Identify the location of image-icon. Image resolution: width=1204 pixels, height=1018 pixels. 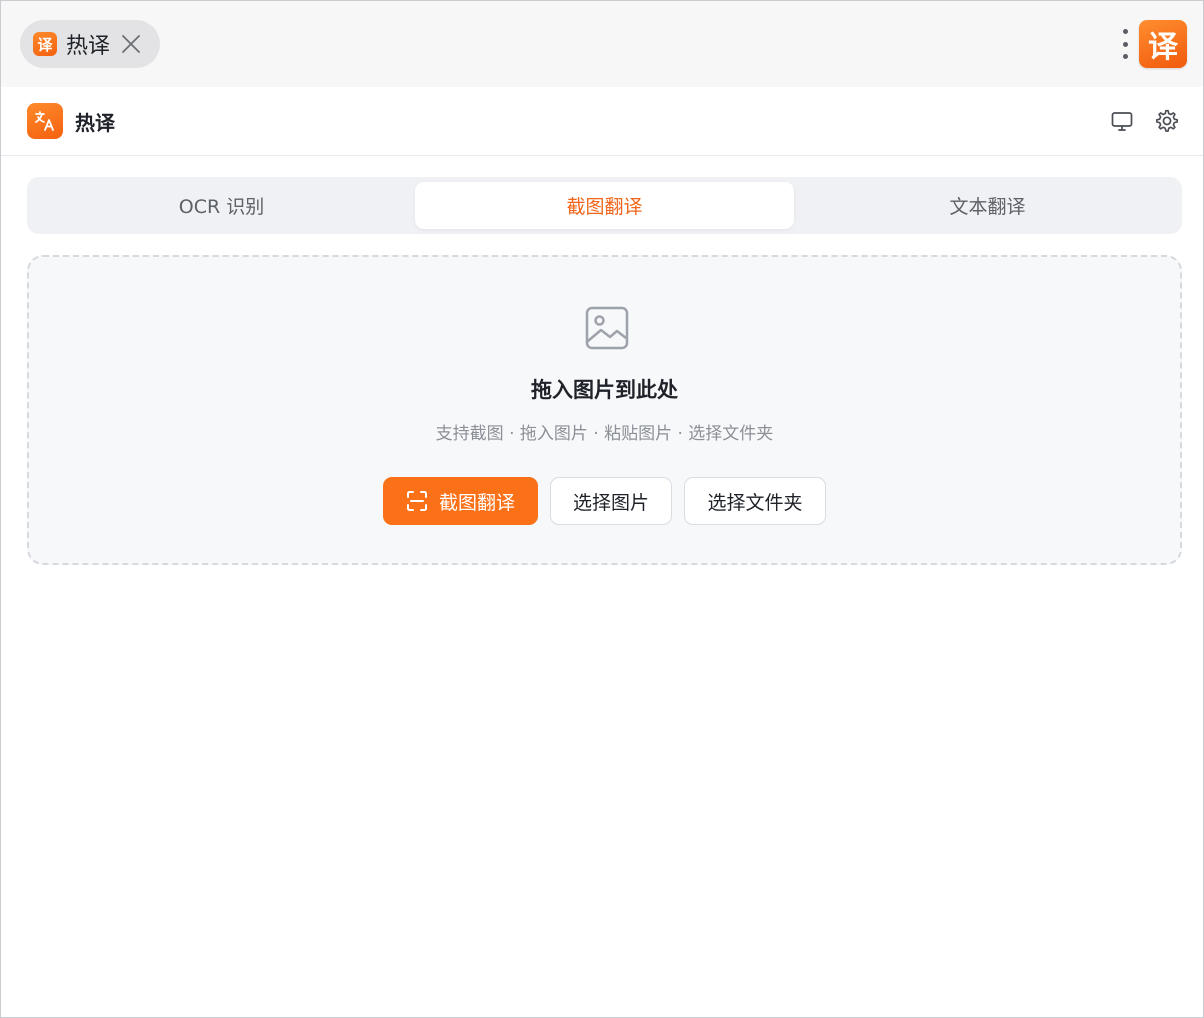
(607, 328).